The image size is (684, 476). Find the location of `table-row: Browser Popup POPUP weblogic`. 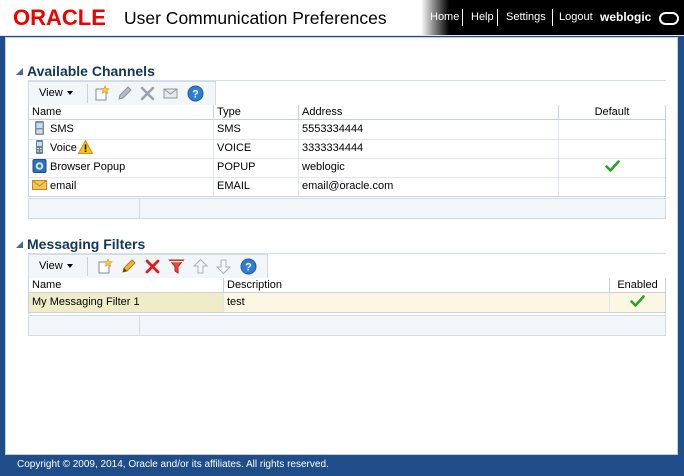

table-row: Browser Popup POPUP weblogic is located at coordinates (347, 168).